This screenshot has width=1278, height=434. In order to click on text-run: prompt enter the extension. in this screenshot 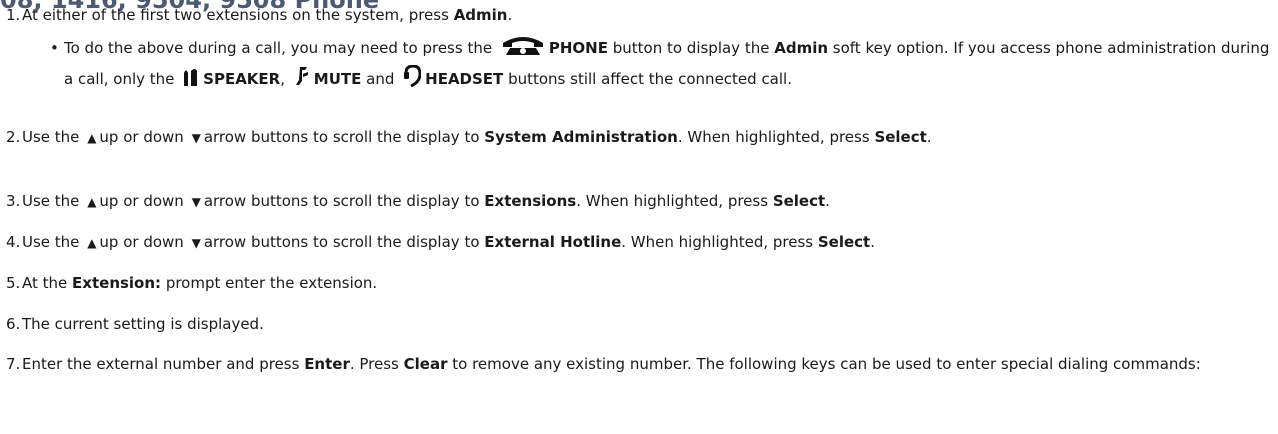, I will do `click(269, 283)`.